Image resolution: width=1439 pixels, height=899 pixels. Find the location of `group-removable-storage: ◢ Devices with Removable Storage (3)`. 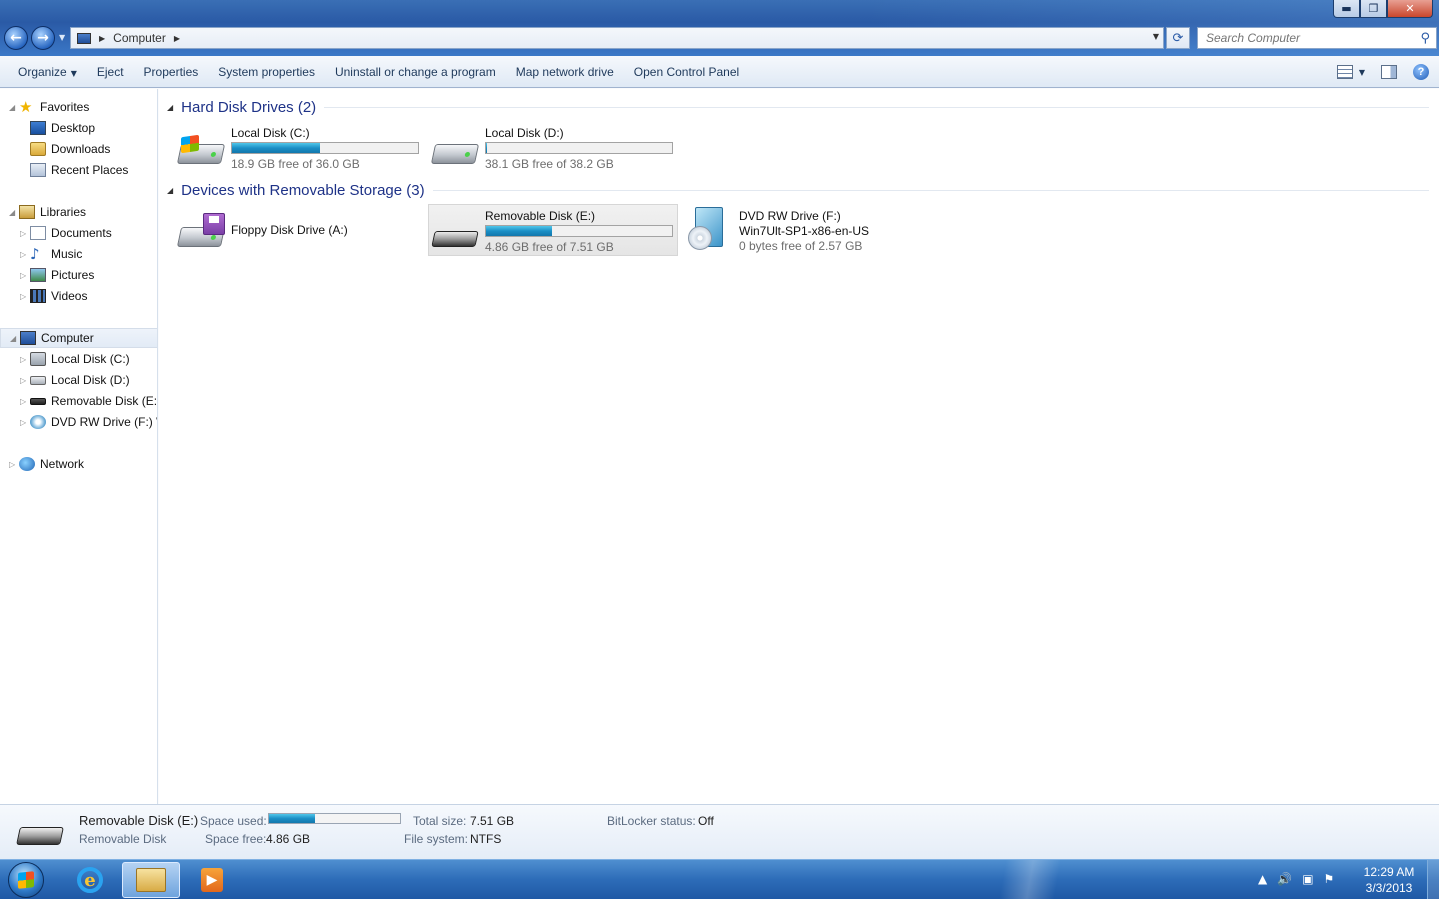

group-removable-storage: ◢ Devices with Removable Storage (3) is located at coordinates (798, 190).